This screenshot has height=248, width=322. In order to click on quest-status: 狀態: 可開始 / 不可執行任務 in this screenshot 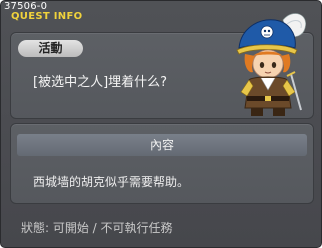, I will do `click(97, 228)`.